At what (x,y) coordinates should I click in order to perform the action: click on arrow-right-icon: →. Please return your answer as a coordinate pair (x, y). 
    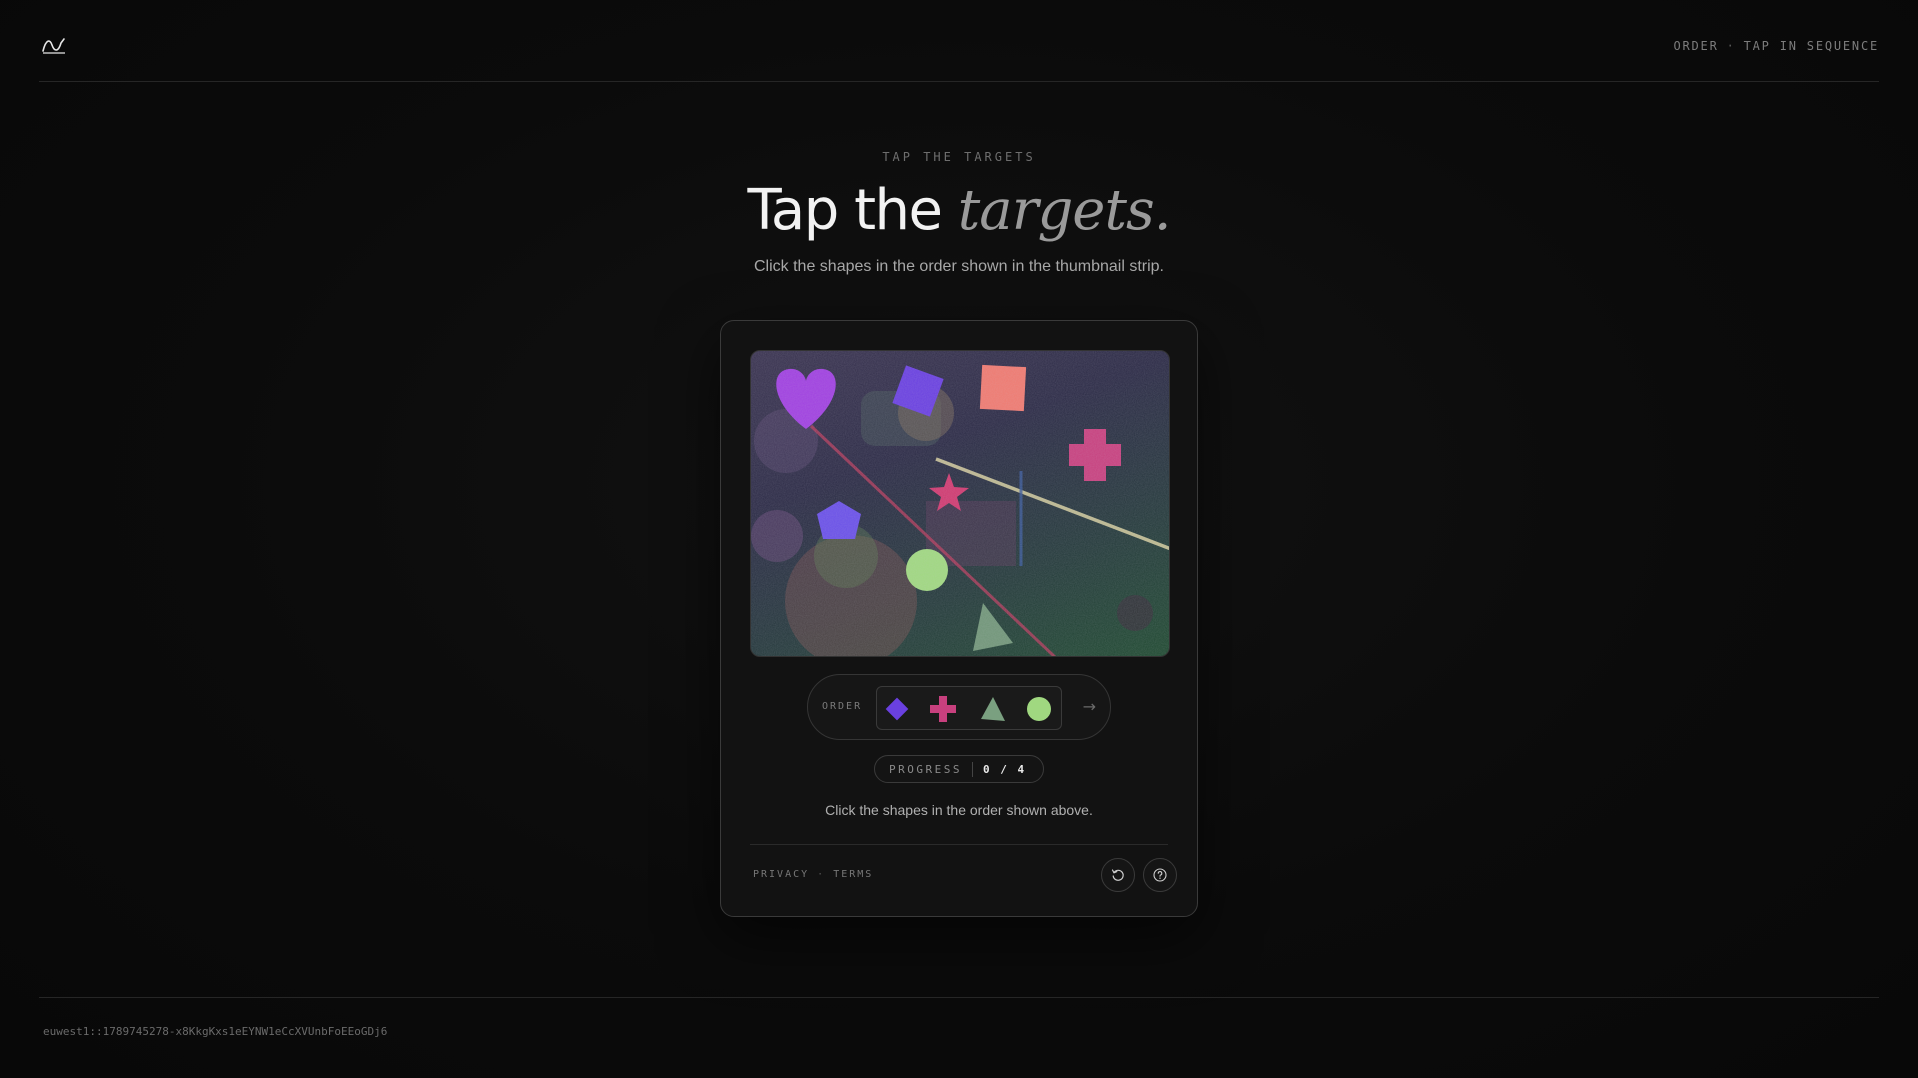
    Looking at the image, I should click on (1089, 706).